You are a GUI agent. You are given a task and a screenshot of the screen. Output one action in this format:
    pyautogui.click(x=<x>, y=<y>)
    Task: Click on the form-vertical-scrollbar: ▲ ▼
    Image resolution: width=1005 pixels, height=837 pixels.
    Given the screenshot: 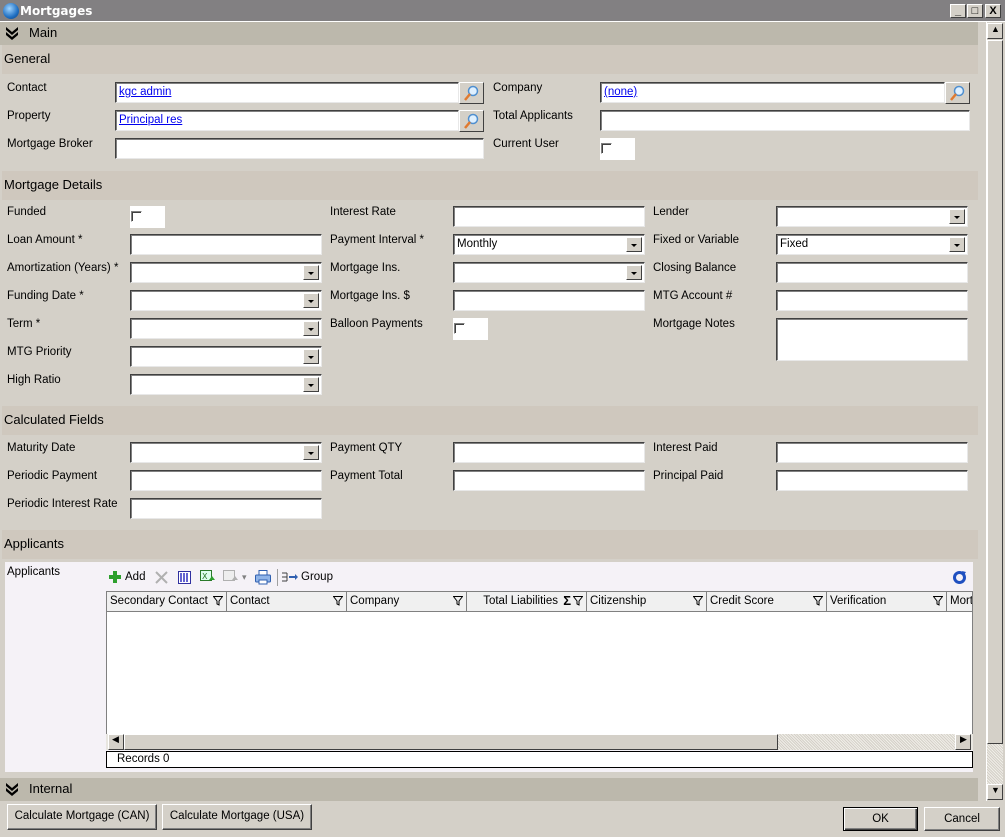 What is the action you would take?
    pyautogui.click(x=994, y=411)
    